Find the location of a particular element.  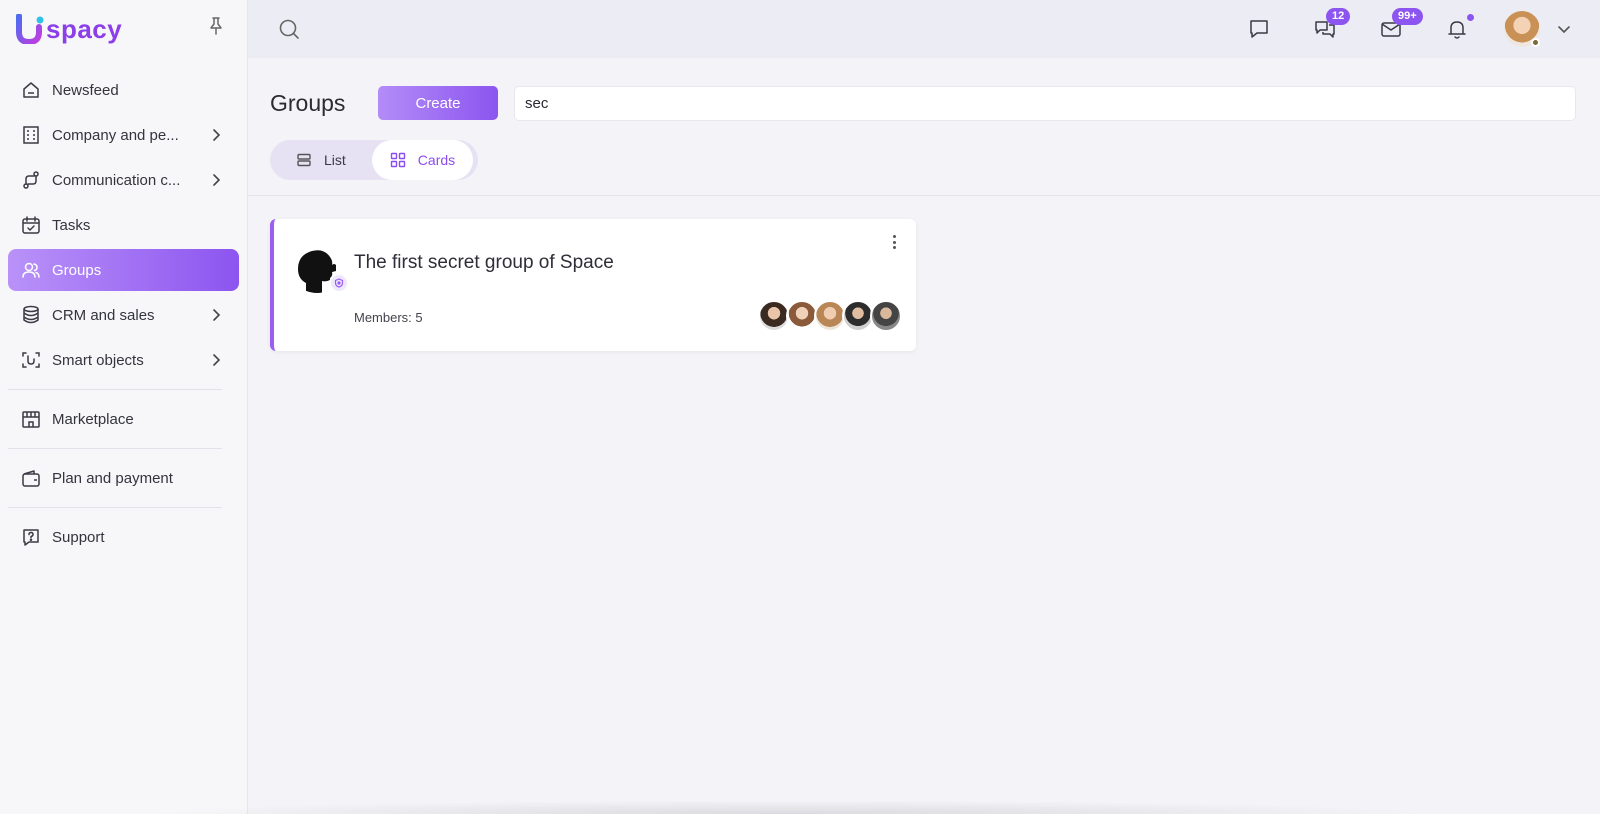

logo-mark-icon is located at coordinates (30, 29).